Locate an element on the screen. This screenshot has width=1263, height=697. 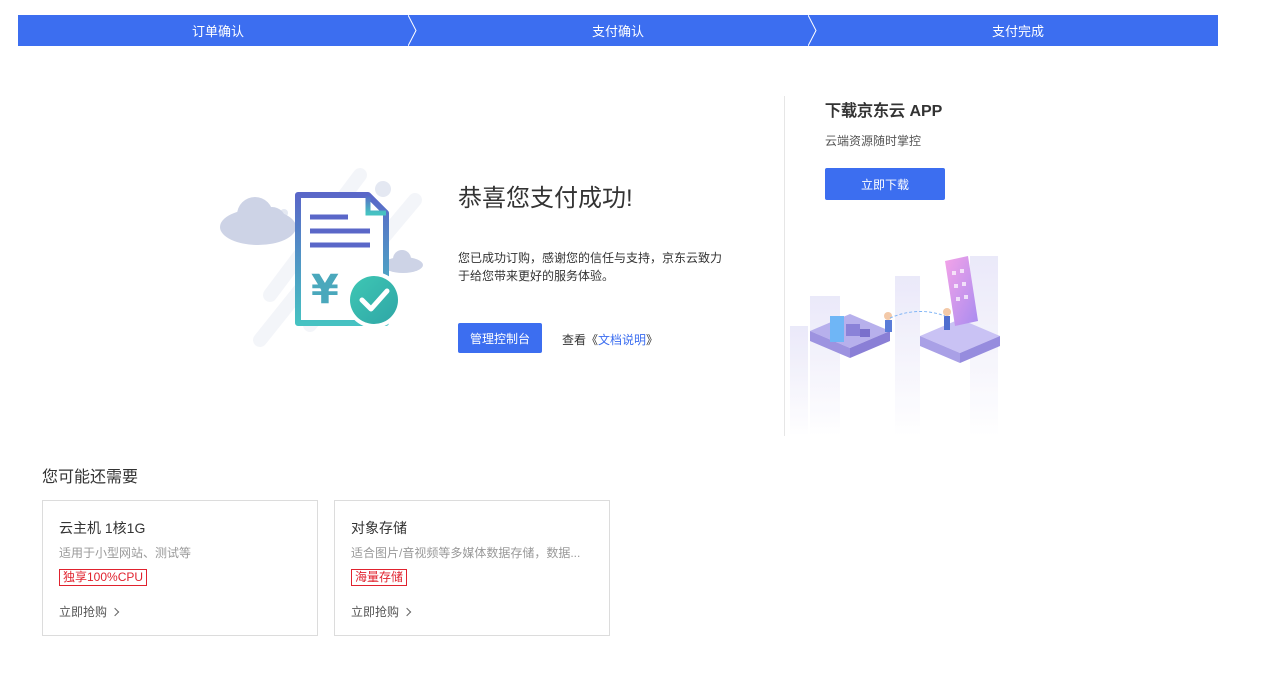
step-label: 订单确认 is located at coordinates (217, 31).